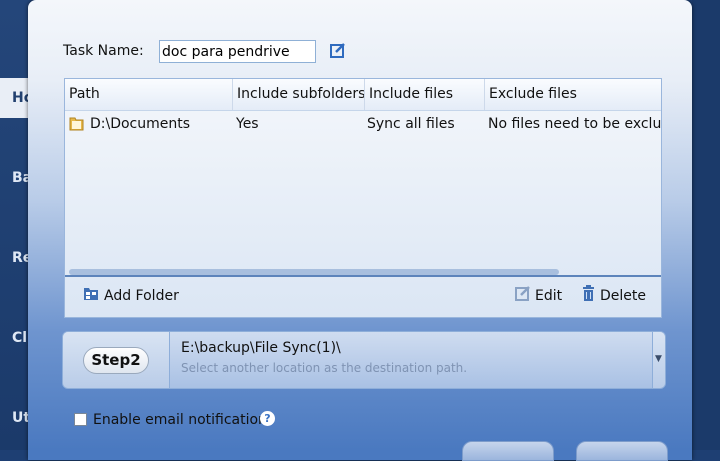 The width and height of the screenshot is (720, 461). Describe the element at coordinates (20, 338) in the screenshot. I see `sidebar-item-label: Cl` at that location.